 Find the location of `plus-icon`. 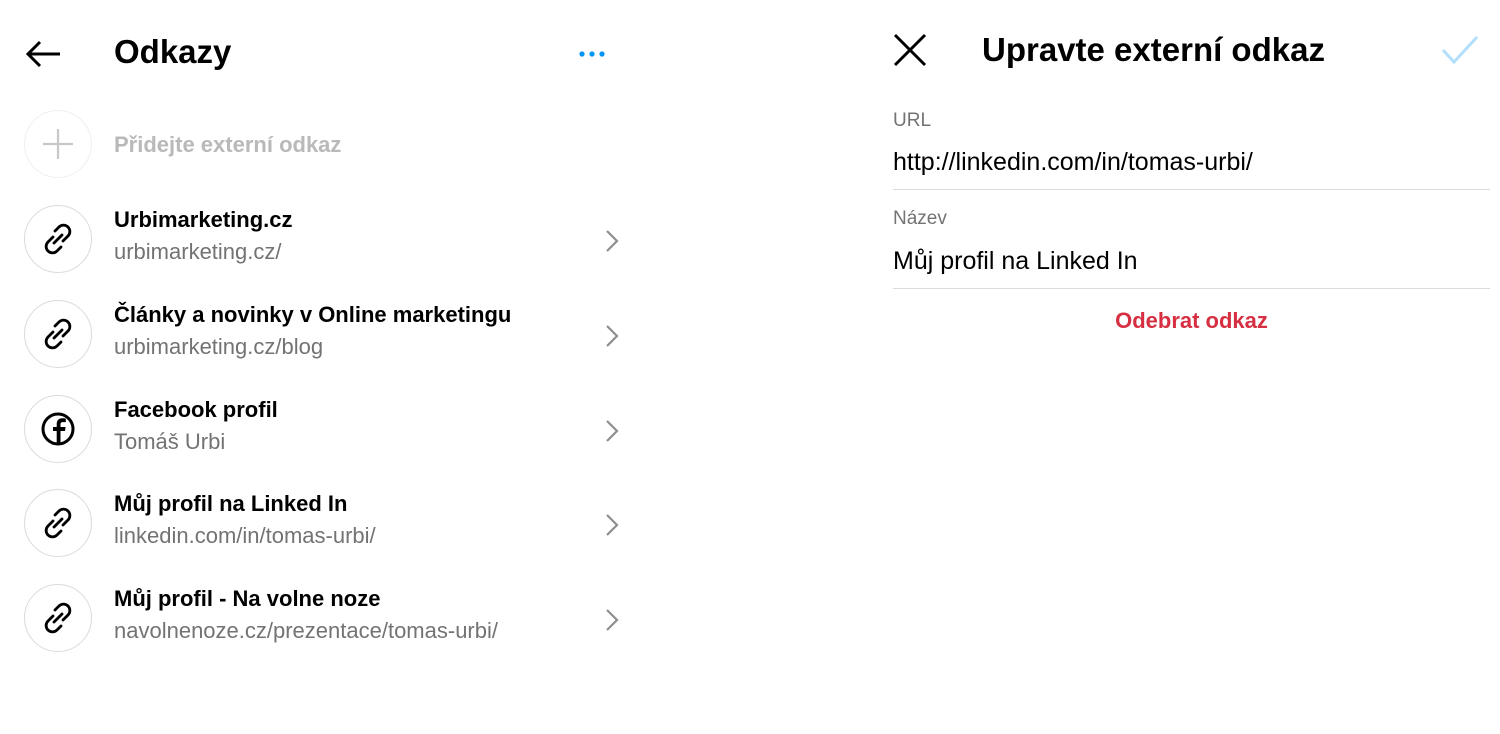

plus-icon is located at coordinates (58, 144).